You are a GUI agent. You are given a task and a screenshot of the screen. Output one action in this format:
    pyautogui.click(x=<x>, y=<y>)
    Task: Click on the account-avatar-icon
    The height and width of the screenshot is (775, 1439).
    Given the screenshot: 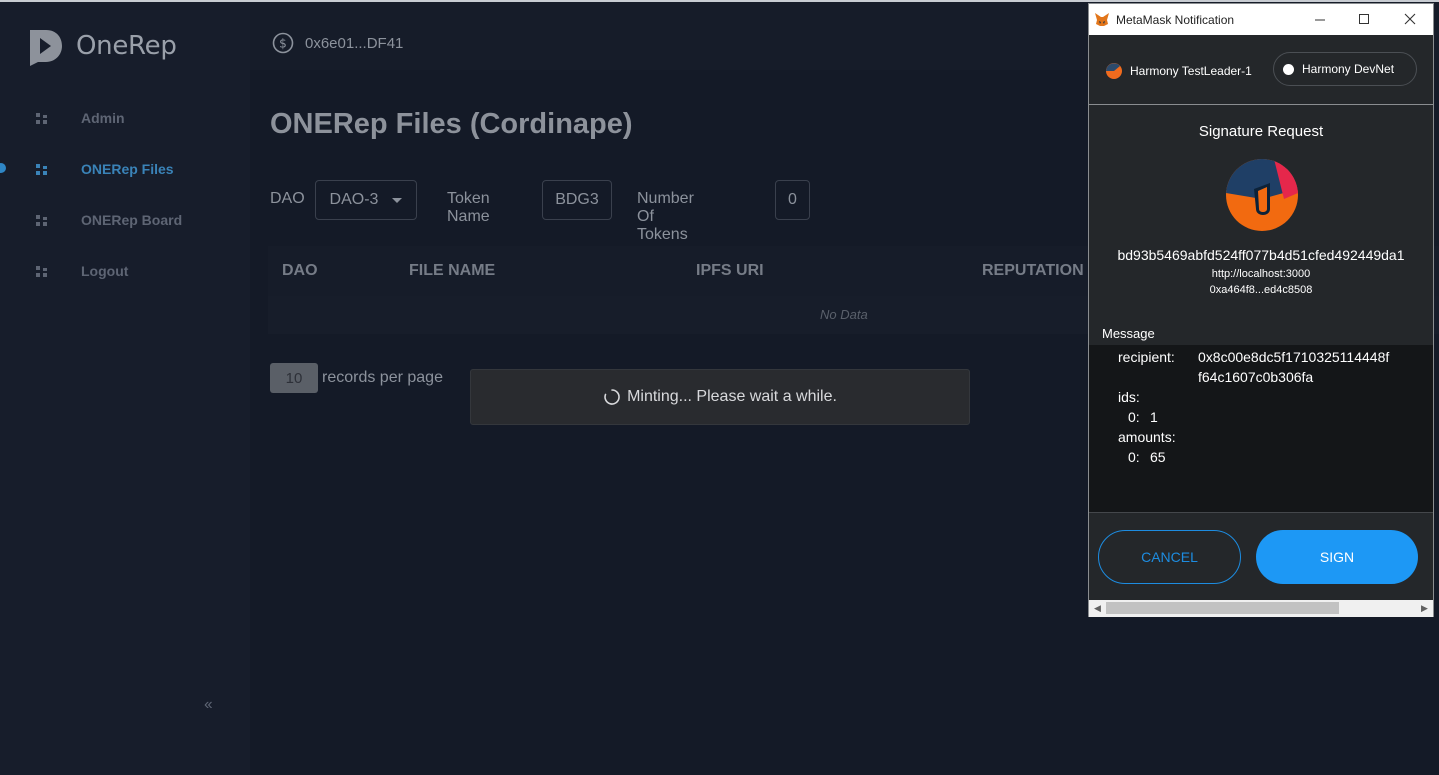 What is the action you would take?
    pyautogui.click(x=1262, y=195)
    